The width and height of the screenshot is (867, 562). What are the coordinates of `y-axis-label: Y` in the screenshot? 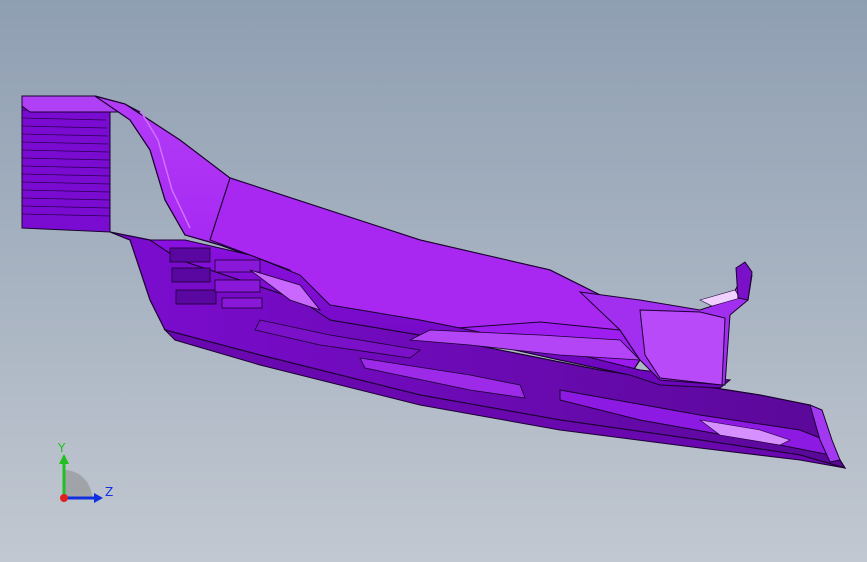 It's located at (61, 448).